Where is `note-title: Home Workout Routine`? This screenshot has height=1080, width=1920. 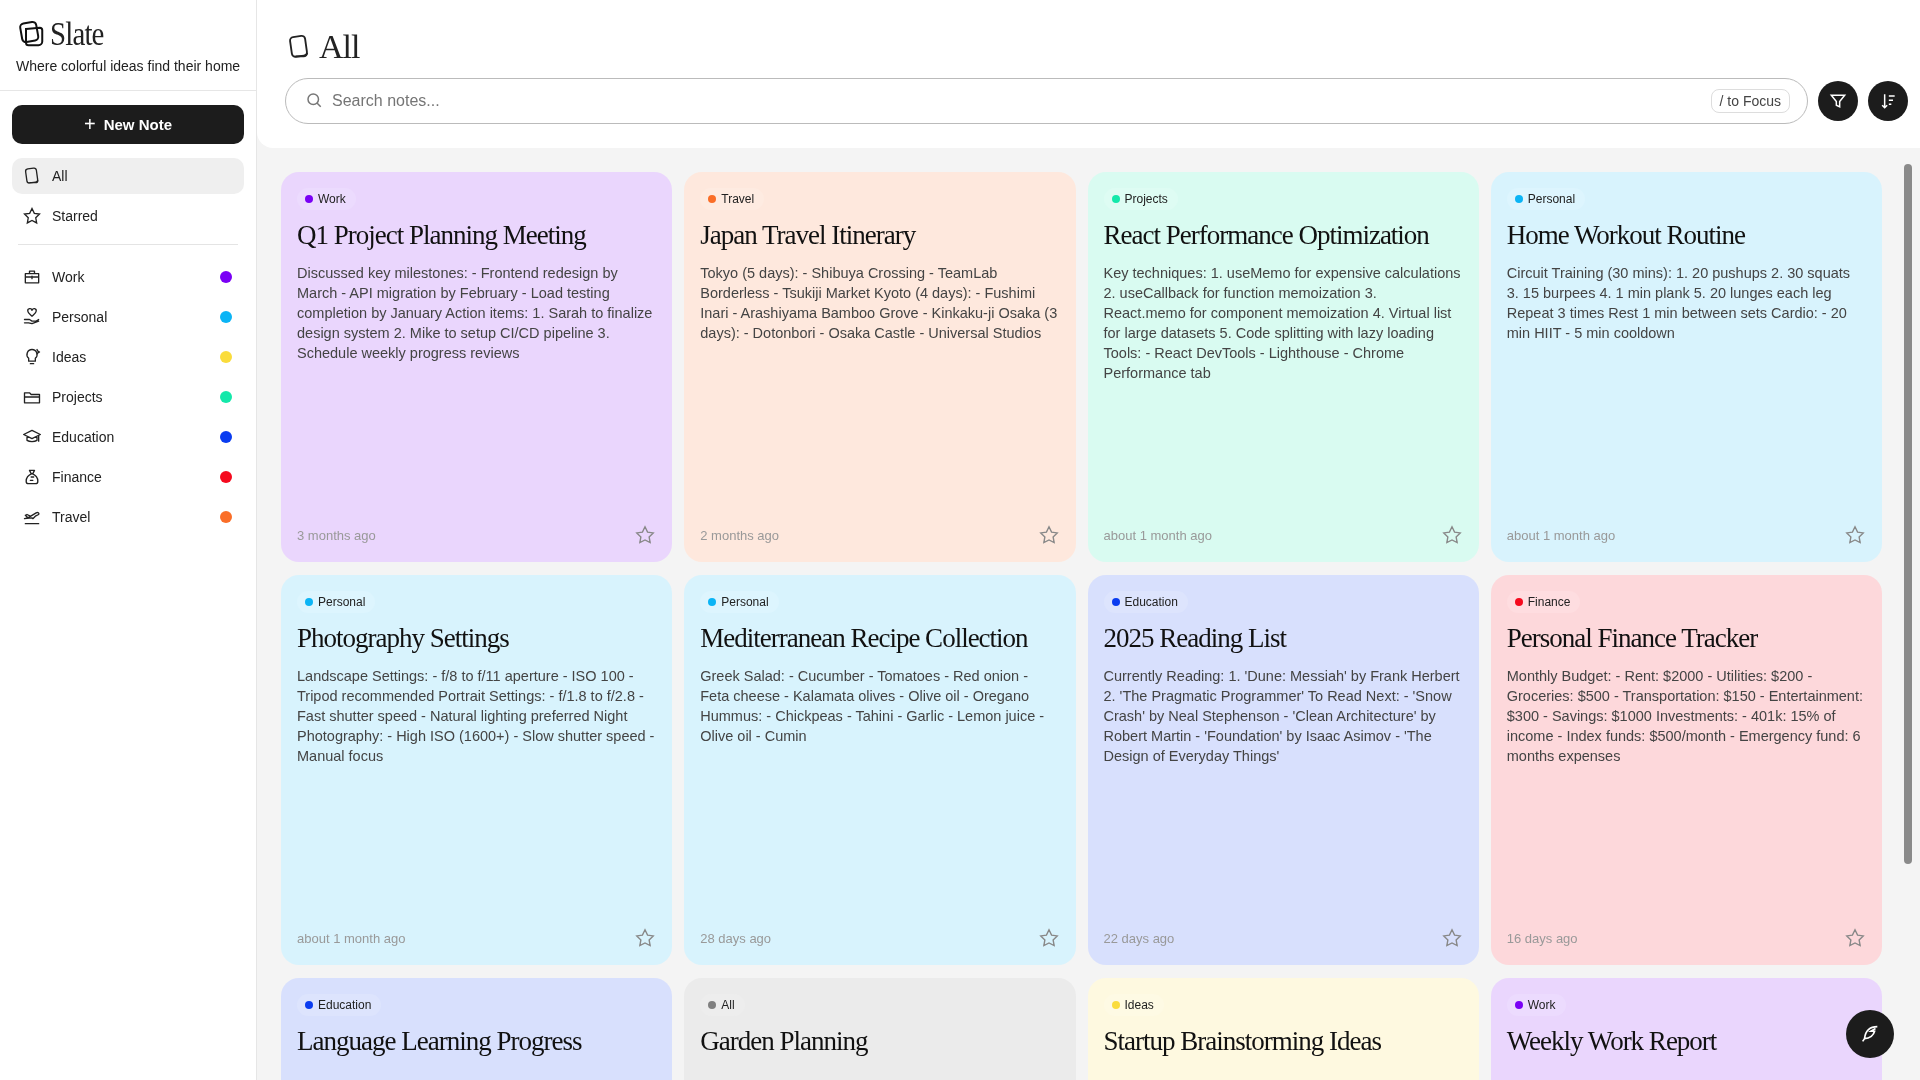
note-title: Home Workout Routine is located at coordinates (1626, 235).